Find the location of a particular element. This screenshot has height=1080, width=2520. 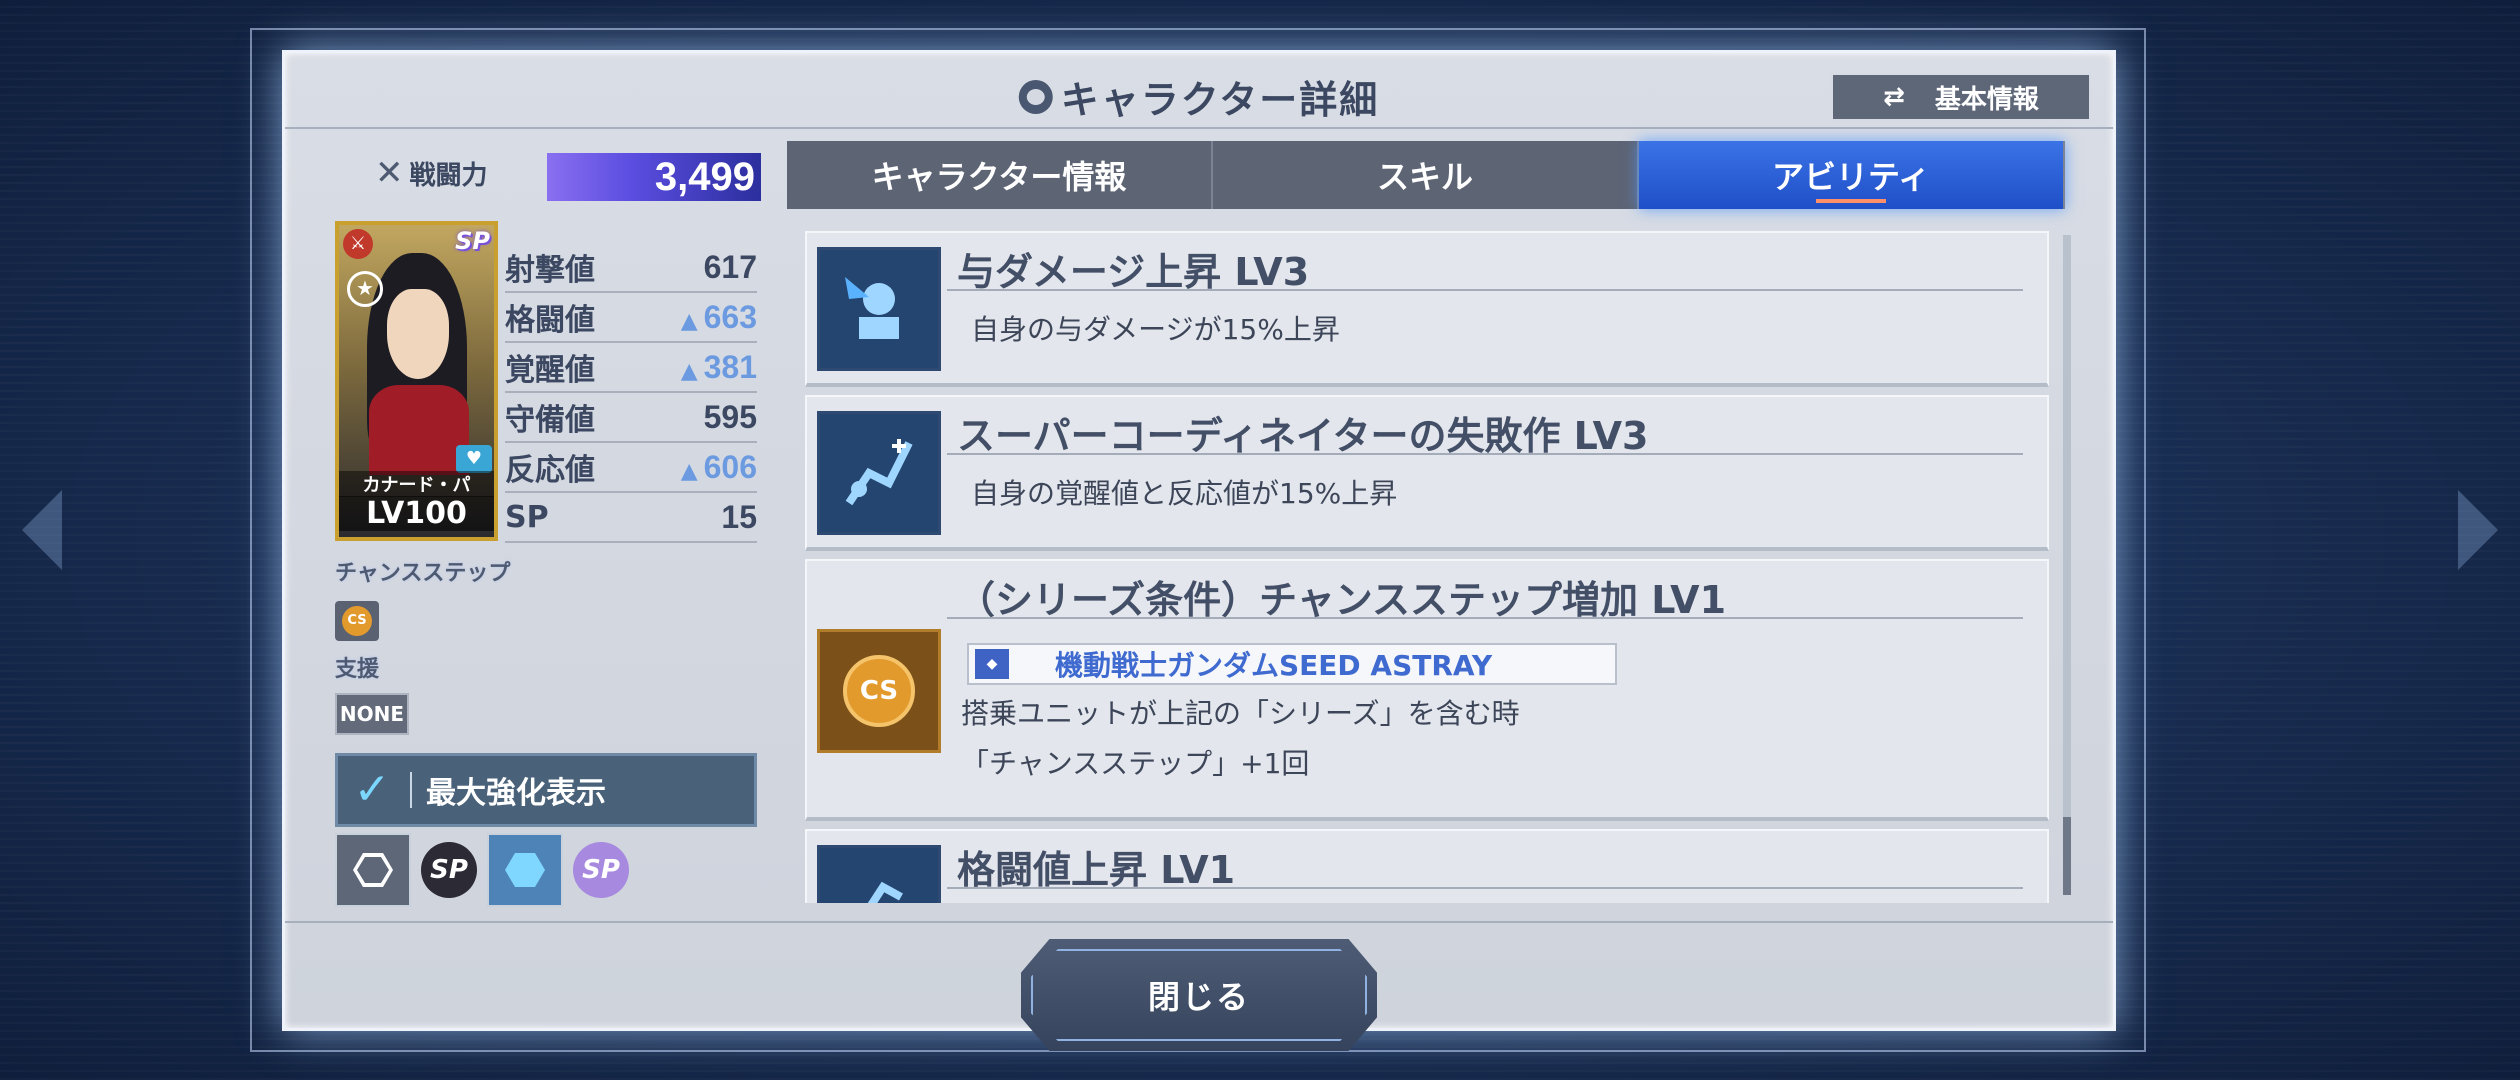

stat-value: 595 is located at coordinates (730, 416).